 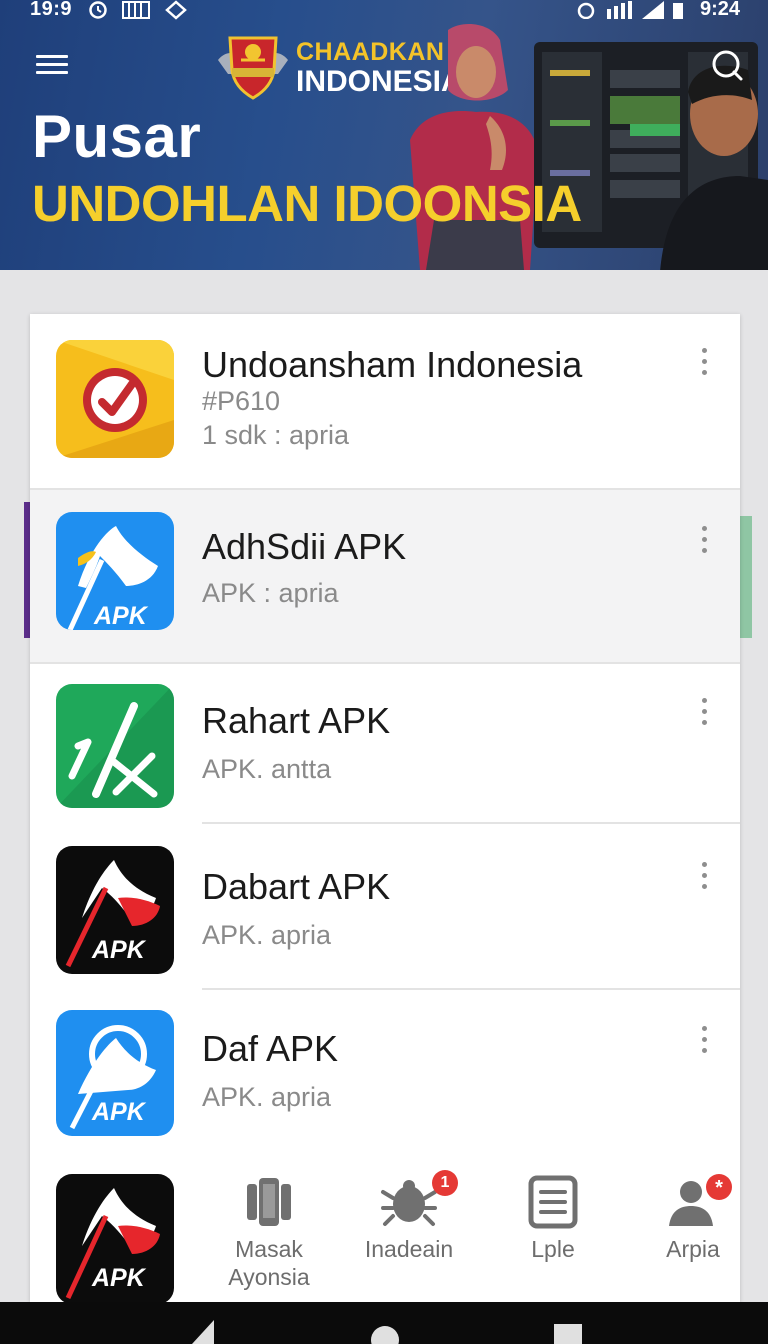 I want to click on nav-label: Arpia, so click(x=693, y=1249).